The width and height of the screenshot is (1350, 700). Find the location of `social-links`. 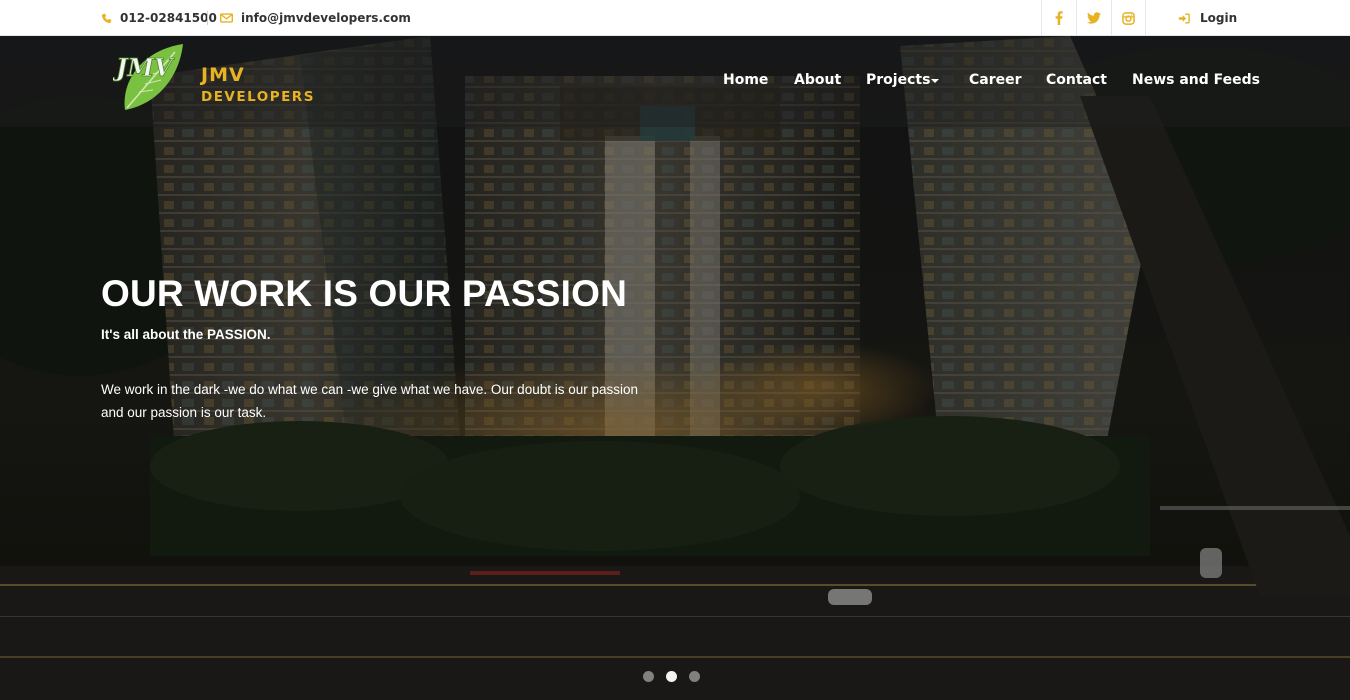

social-links is located at coordinates (1093, 18).